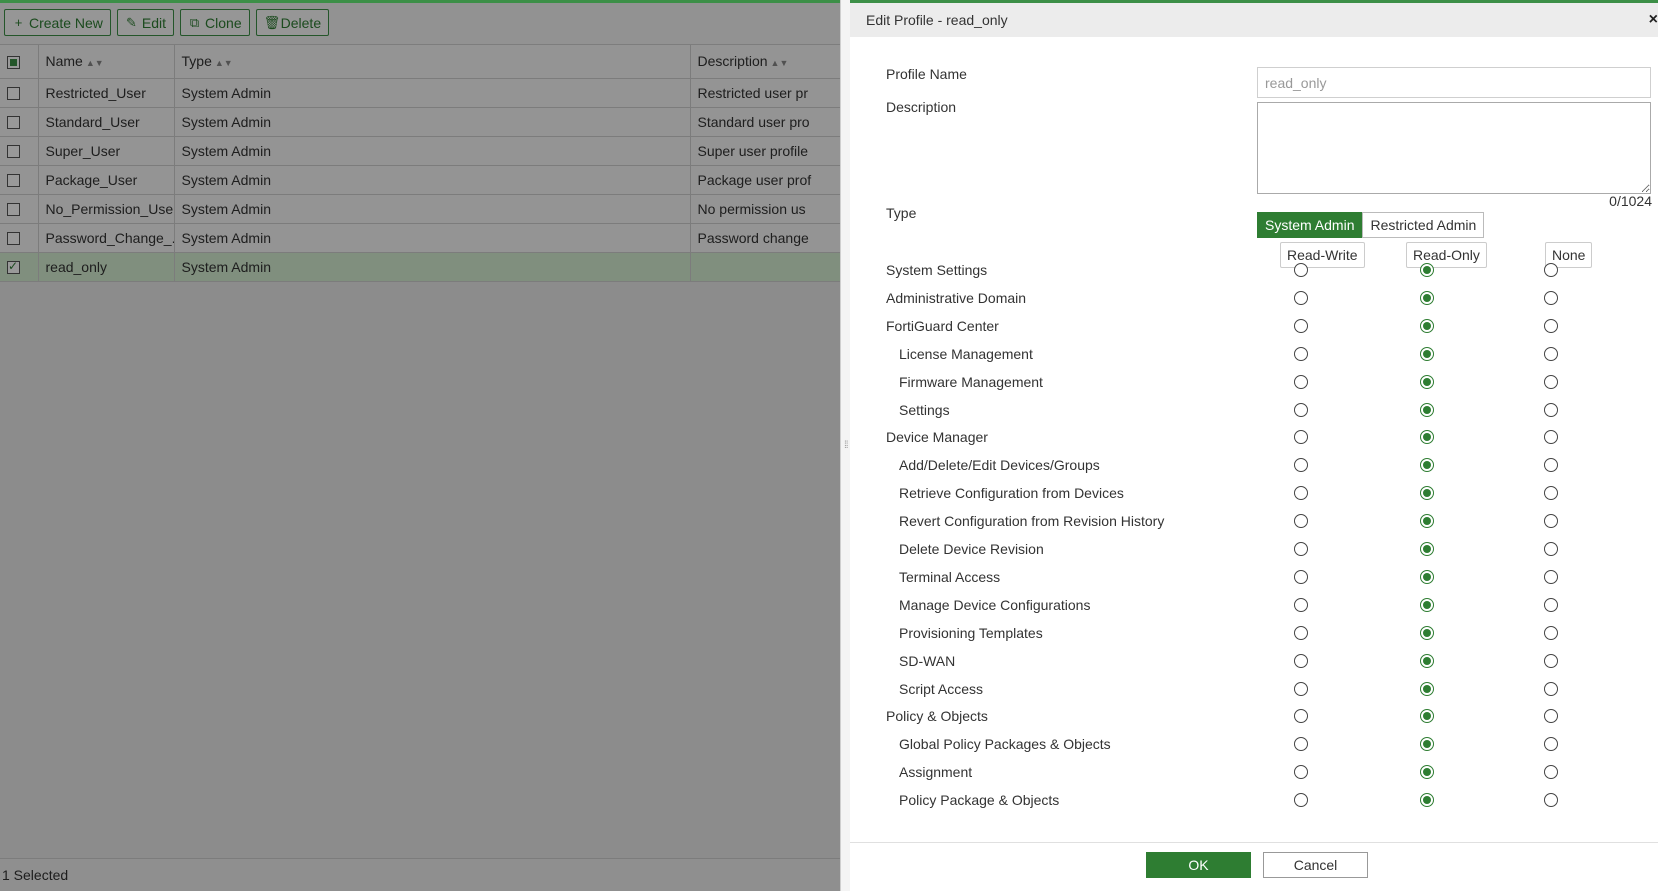 This screenshot has height=891, width=1658. What do you see at coordinates (979, 800) in the screenshot?
I see `permission-label: Policy Package & Objects` at bounding box center [979, 800].